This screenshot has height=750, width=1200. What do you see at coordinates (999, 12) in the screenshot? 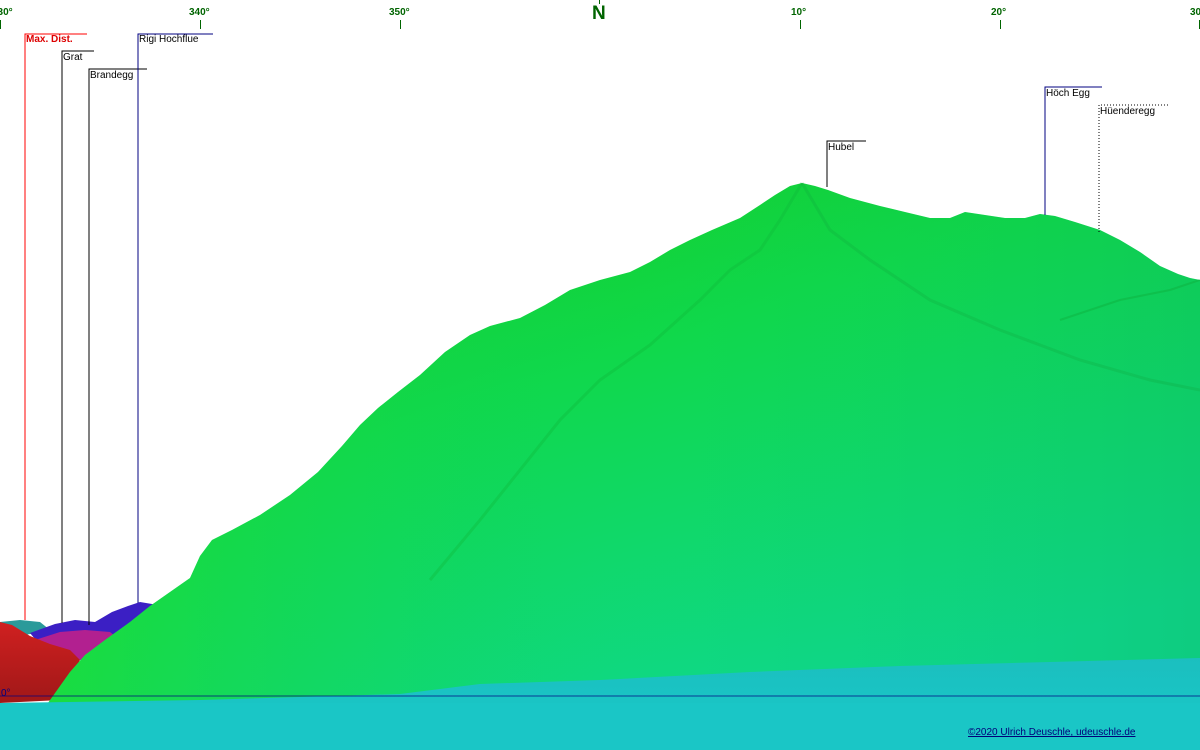
I see `tick-label-20: 20°` at bounding box center [999, 12].